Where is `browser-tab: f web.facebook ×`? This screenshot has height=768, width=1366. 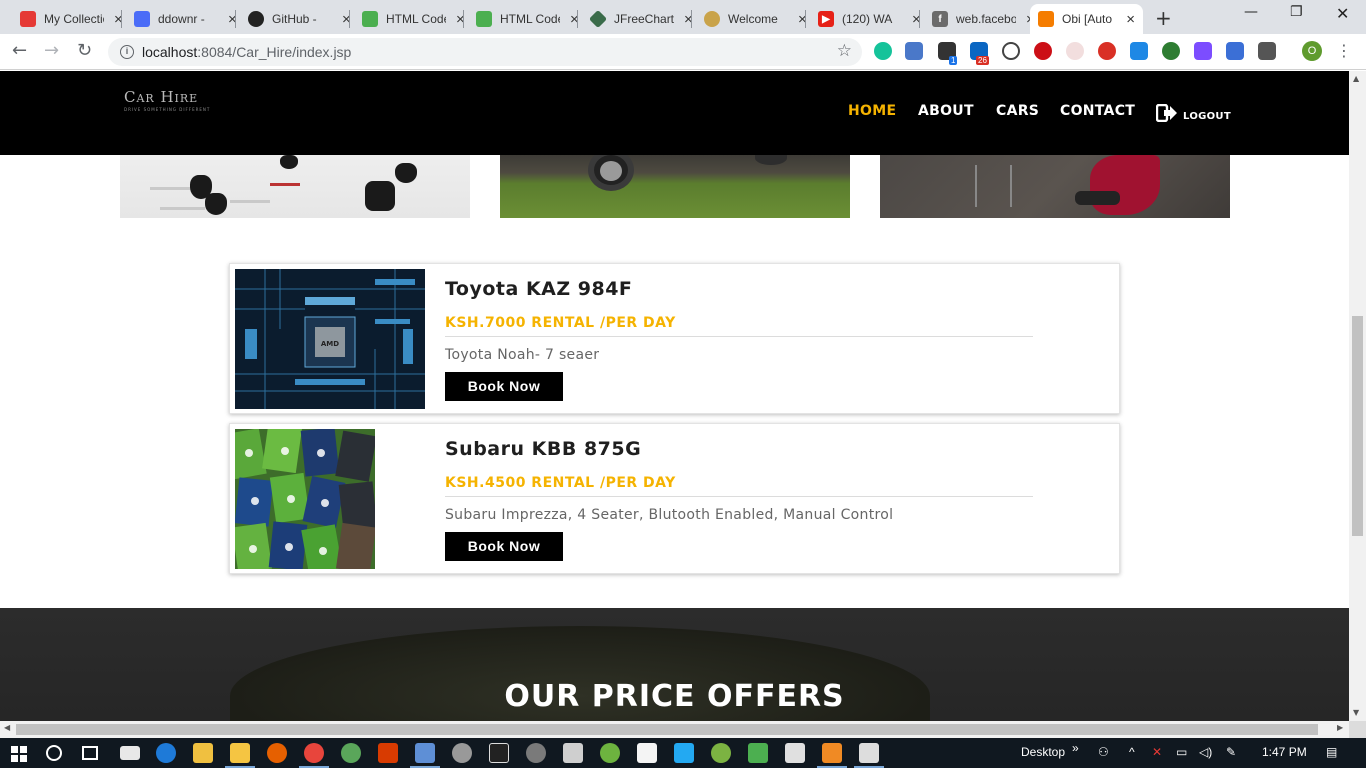 browser-tab: f web.facebook × is located at coordinates (983, 19).